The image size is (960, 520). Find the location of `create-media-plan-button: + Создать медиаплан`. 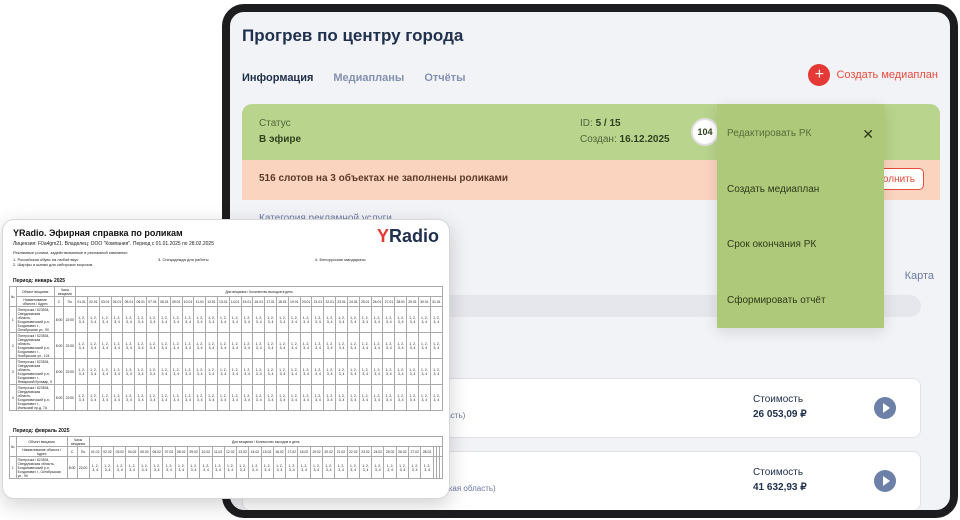

create-media-plan-button: + Создать медиаплан is located at coordinates (873, 75).